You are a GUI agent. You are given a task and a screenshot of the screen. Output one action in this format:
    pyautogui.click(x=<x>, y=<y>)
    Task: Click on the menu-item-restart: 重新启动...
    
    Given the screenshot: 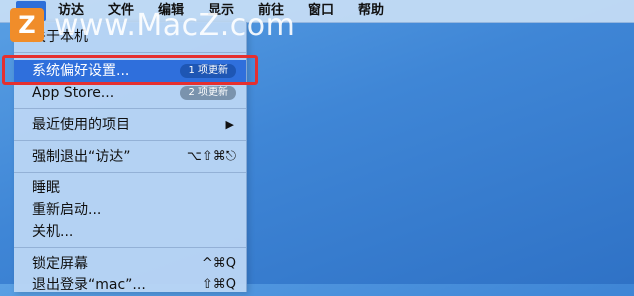 What is the action you would take?
    pyautogui.click(x=130, y=210)
    